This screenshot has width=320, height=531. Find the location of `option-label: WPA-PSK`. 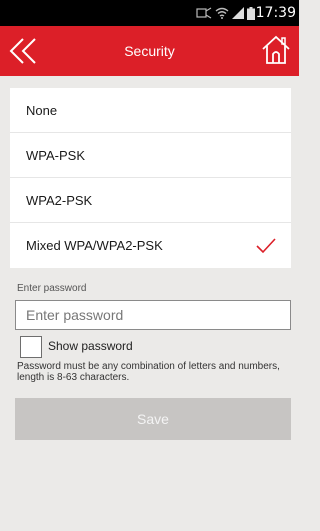

option-label: WPA-PSK is located at coordinates (55, 155).